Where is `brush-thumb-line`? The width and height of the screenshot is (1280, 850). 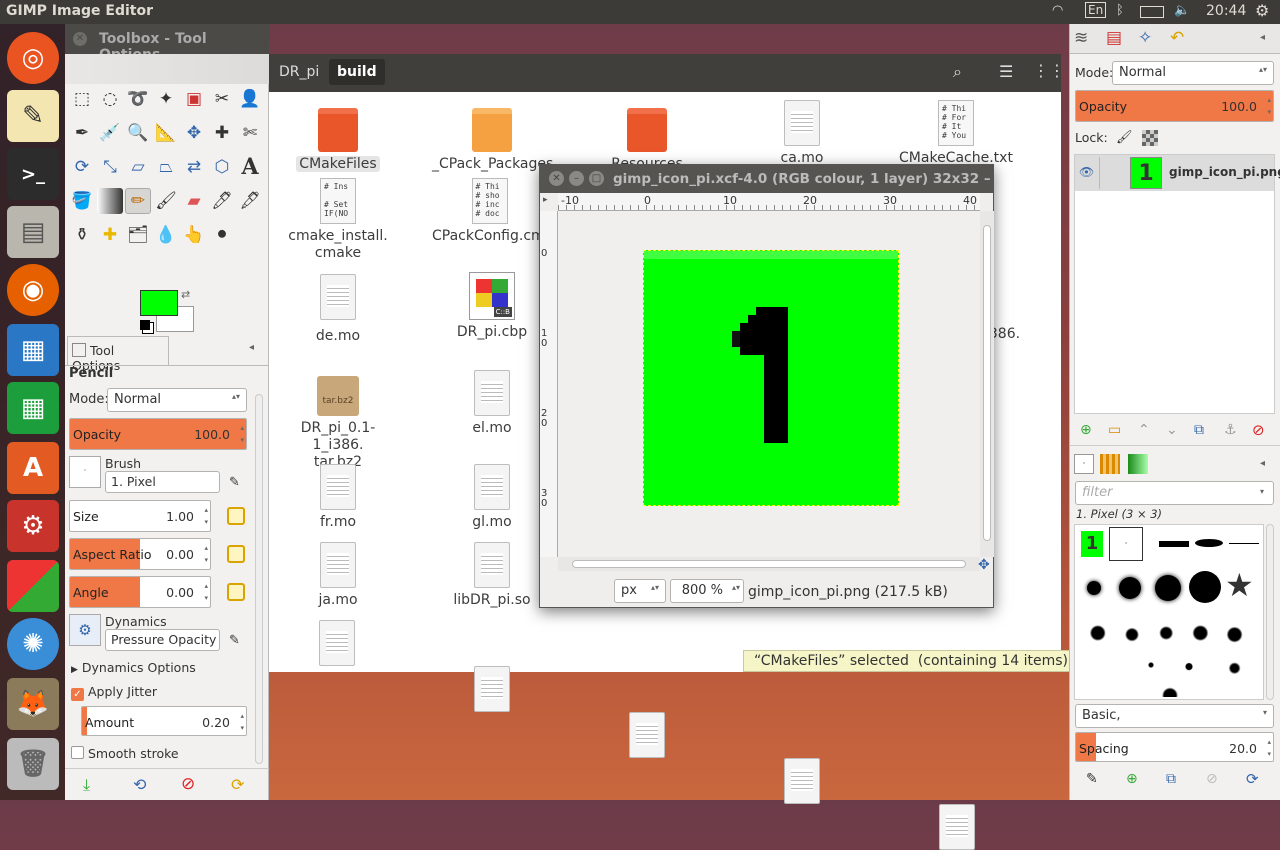
brush-thumb-line is located at coordinates (1244, 543).